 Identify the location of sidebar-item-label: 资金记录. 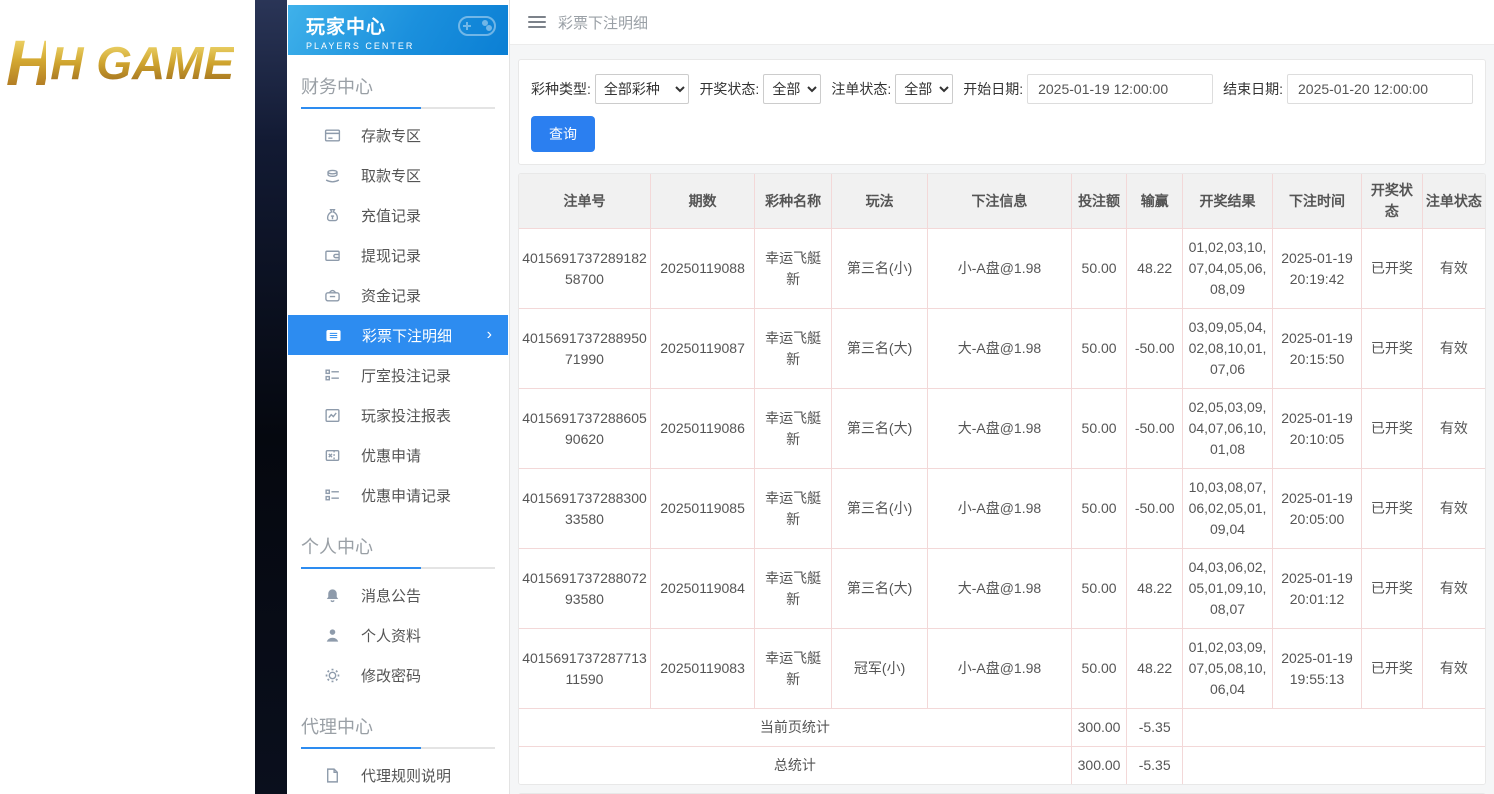
(391, 296).